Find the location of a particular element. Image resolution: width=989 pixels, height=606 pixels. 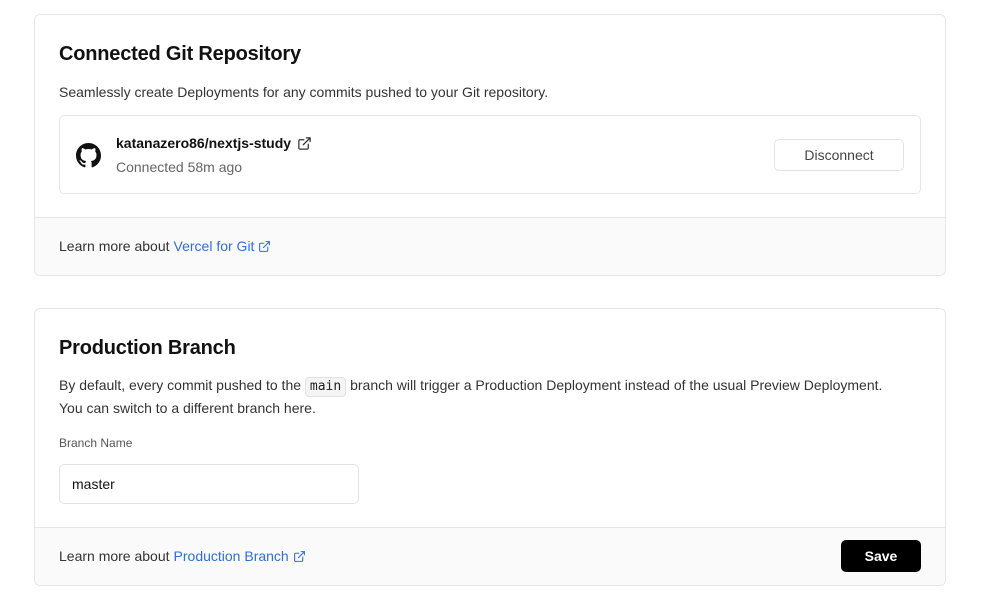

production-branch-footer: Learn more about Production Branch Save is located at coordinates (490, 556).